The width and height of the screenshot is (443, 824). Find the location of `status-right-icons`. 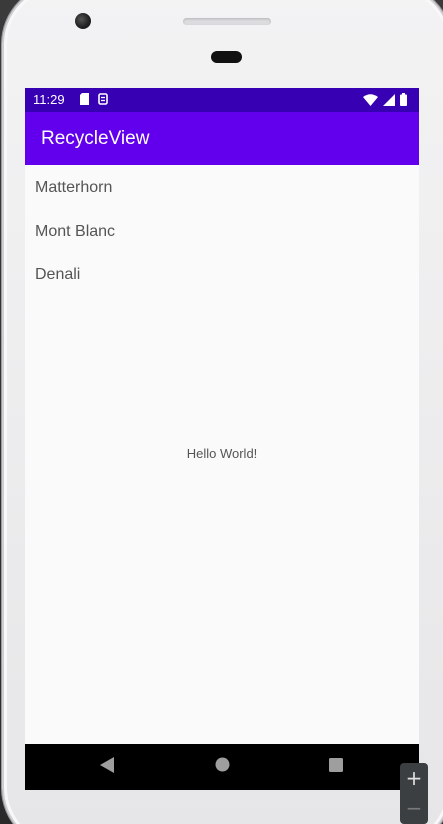

status-right-icons is located at coordinates (385, 101).